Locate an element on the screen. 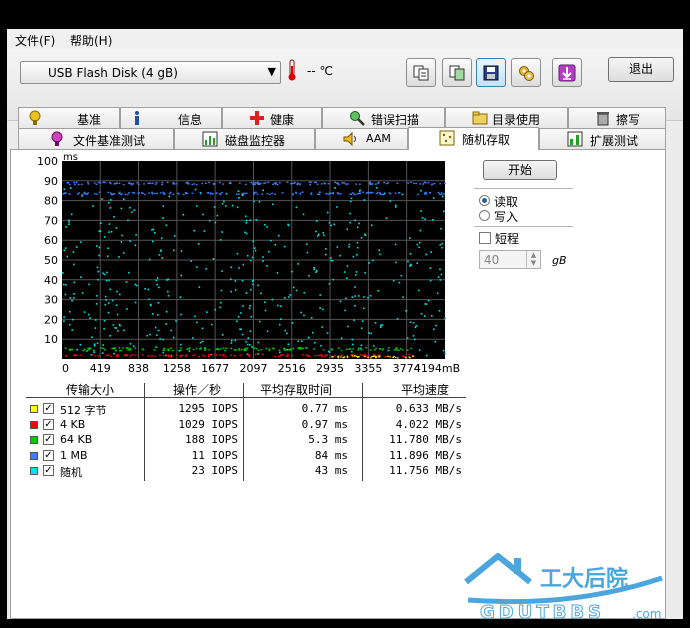  start-button: 开始 is located at coordinates (520, 170).